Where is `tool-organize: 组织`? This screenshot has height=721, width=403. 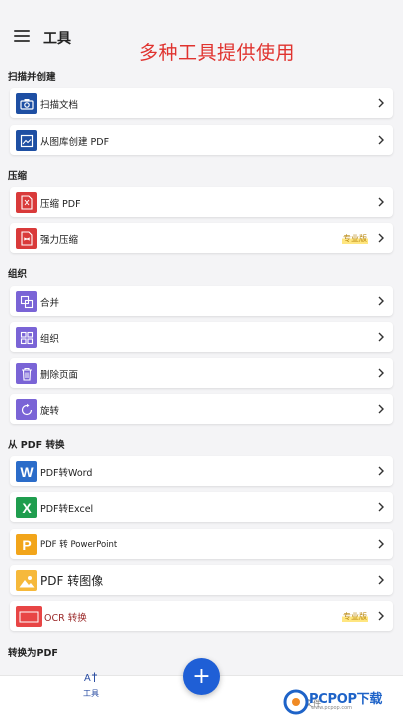 tool-organize: 组织 is located at coordinates (201, 337).